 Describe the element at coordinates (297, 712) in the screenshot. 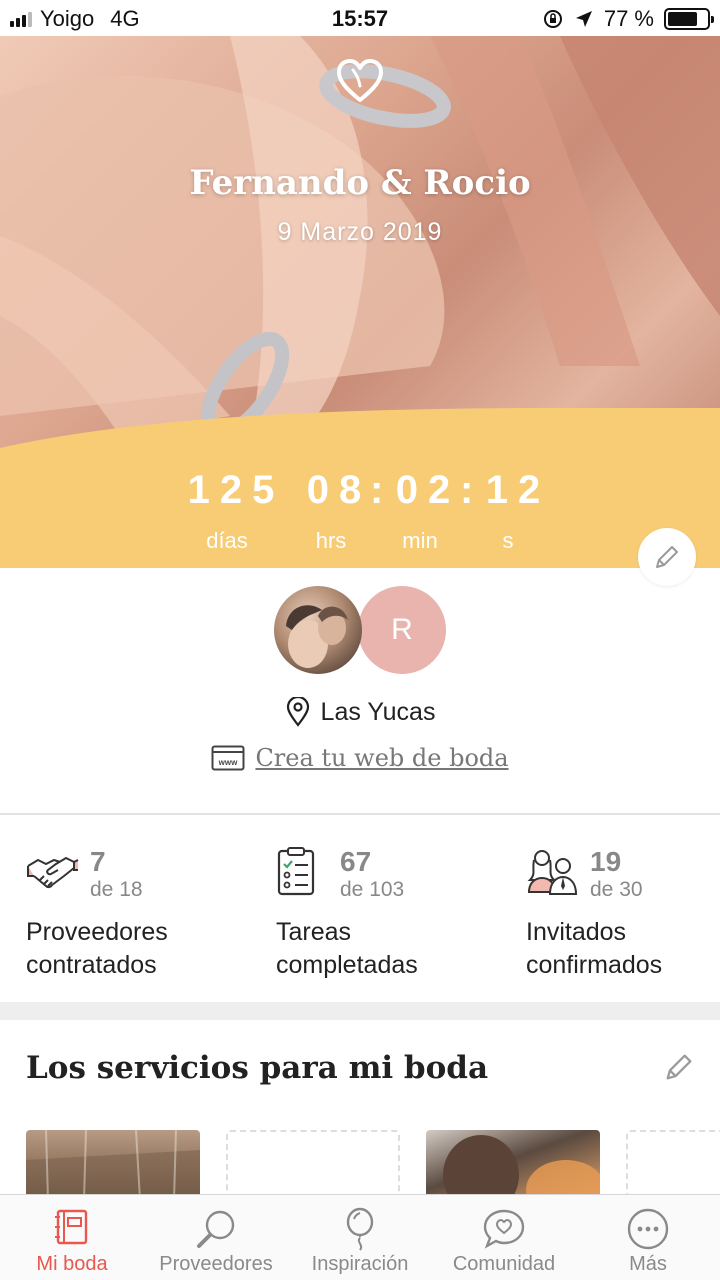

I see `location-pin-icon` at that location.